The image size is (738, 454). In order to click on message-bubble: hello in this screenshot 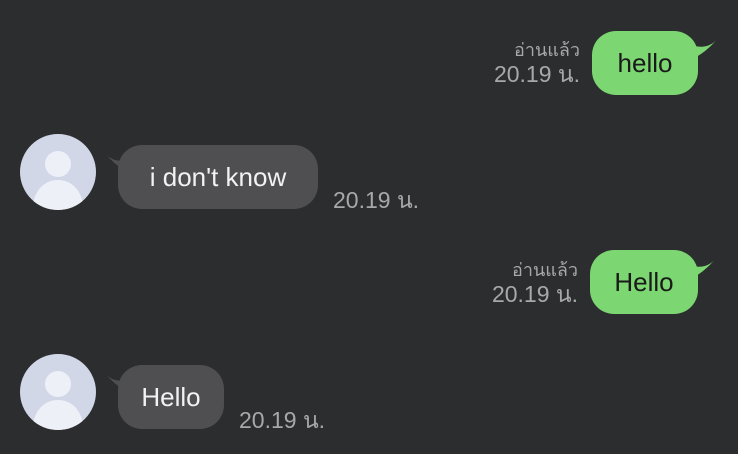, I will do `click(645, 63)`.